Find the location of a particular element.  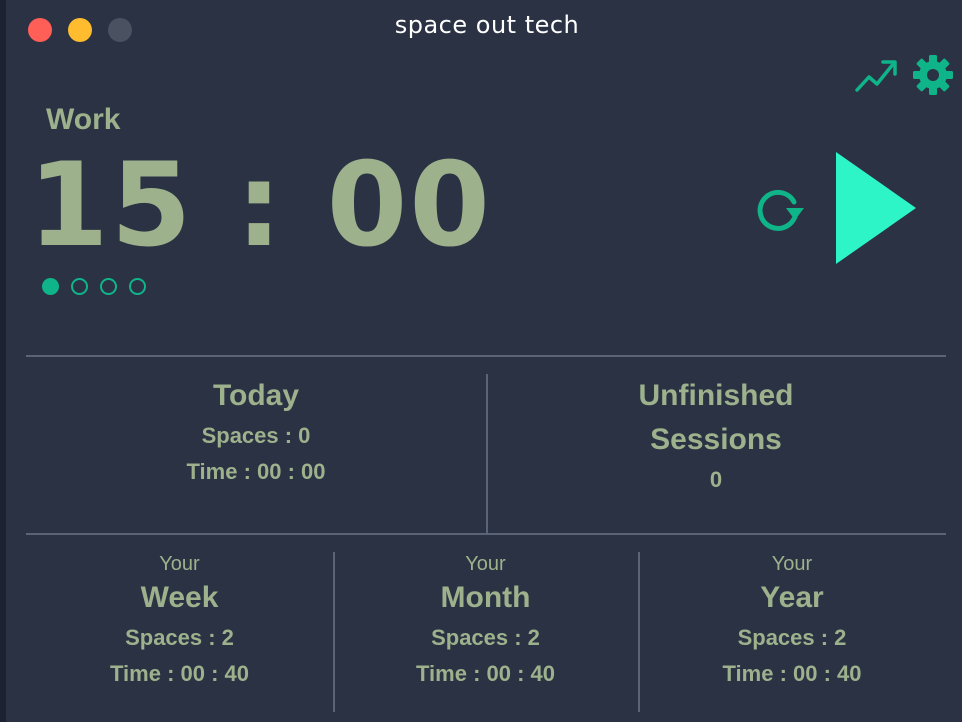

divider-top is located at coordinates (486, 356).